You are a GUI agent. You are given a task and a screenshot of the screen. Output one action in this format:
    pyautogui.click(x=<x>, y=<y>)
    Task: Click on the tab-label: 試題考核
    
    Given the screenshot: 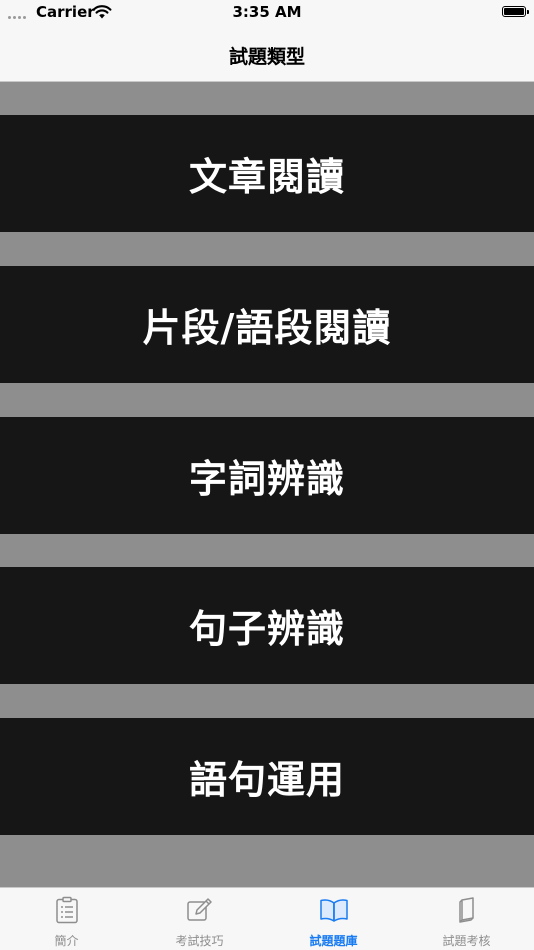 What is the action you would take?
    pyautogui.click(x=466, y=941)
    